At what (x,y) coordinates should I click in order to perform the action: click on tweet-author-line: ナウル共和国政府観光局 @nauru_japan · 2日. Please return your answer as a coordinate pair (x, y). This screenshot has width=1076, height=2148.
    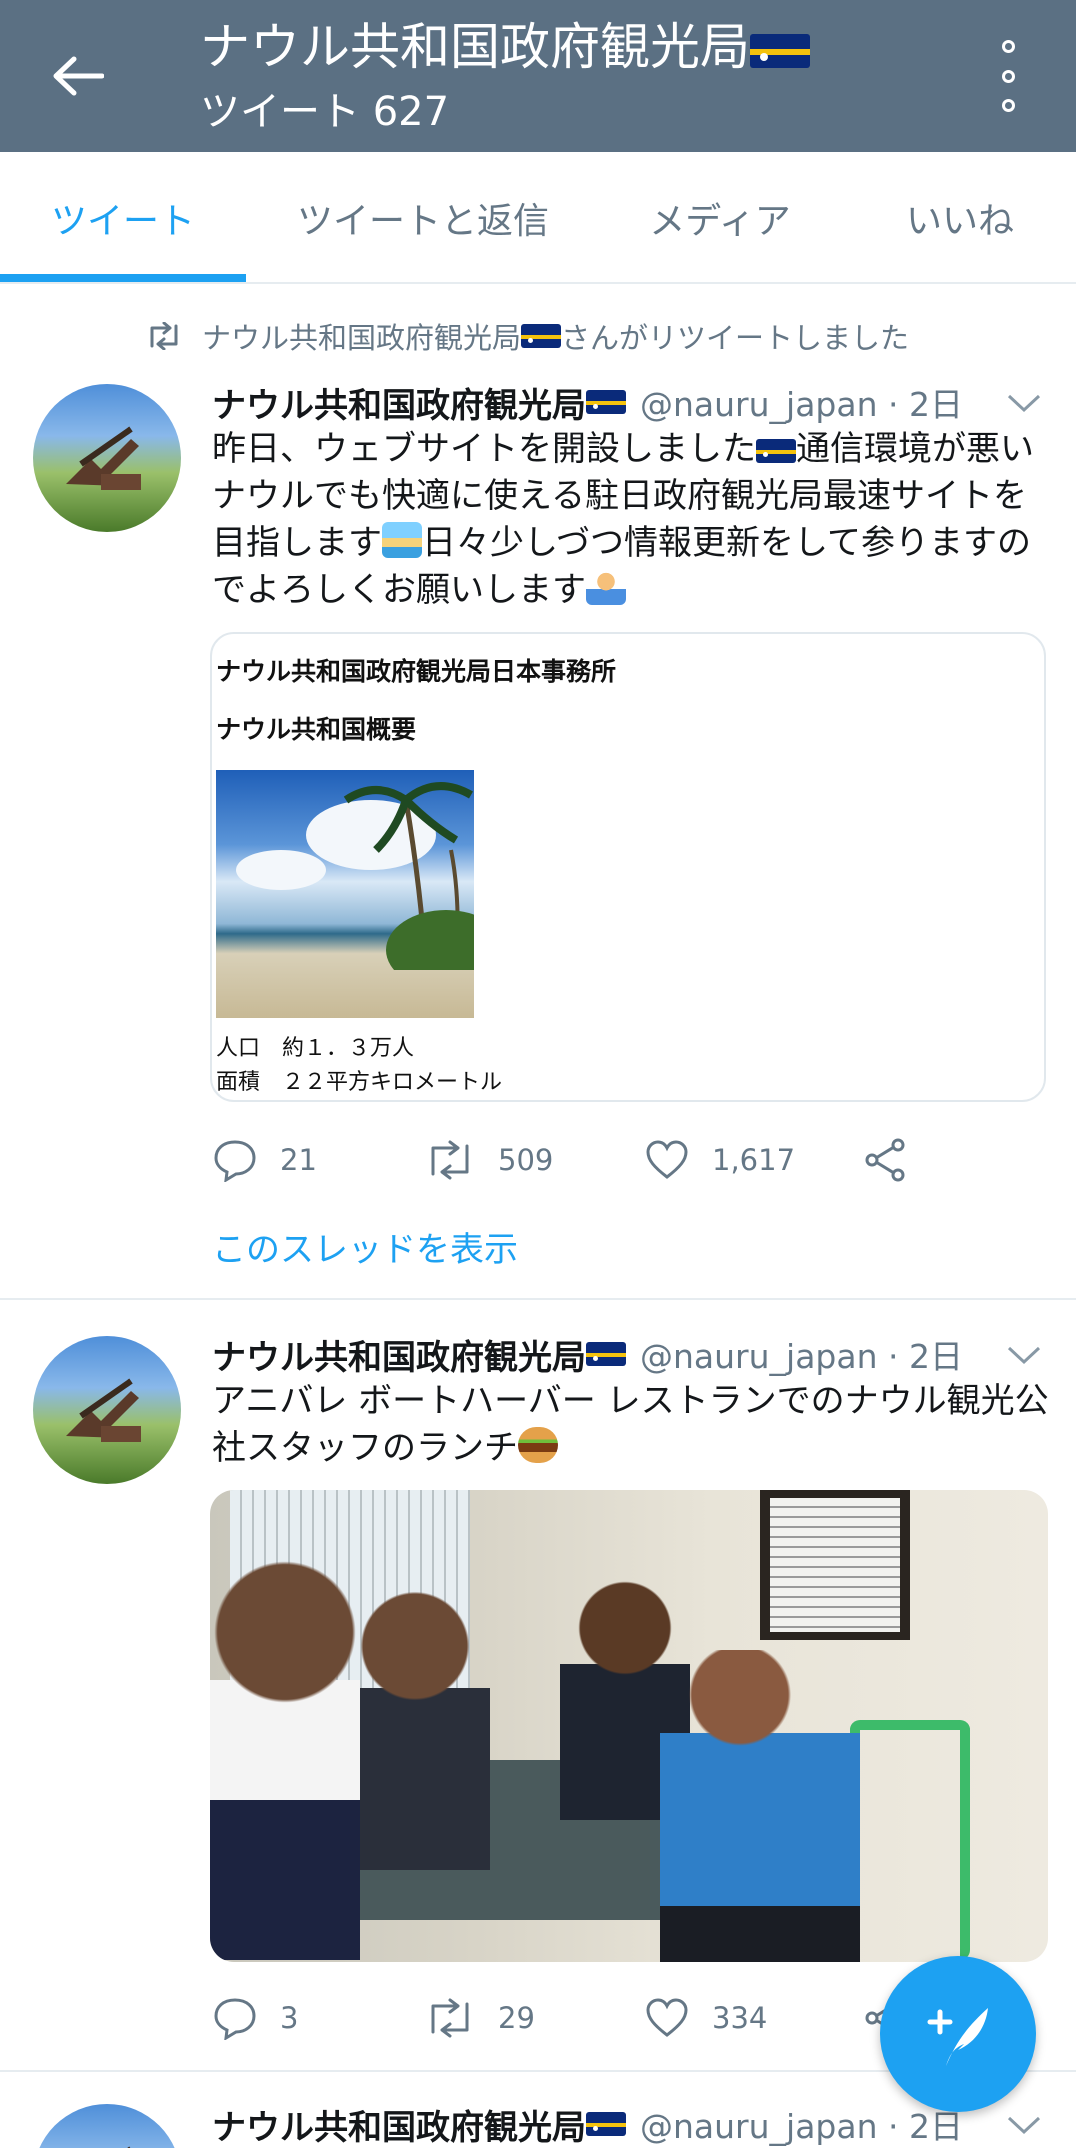
    Looking at the image, I should click on (587, 2124).